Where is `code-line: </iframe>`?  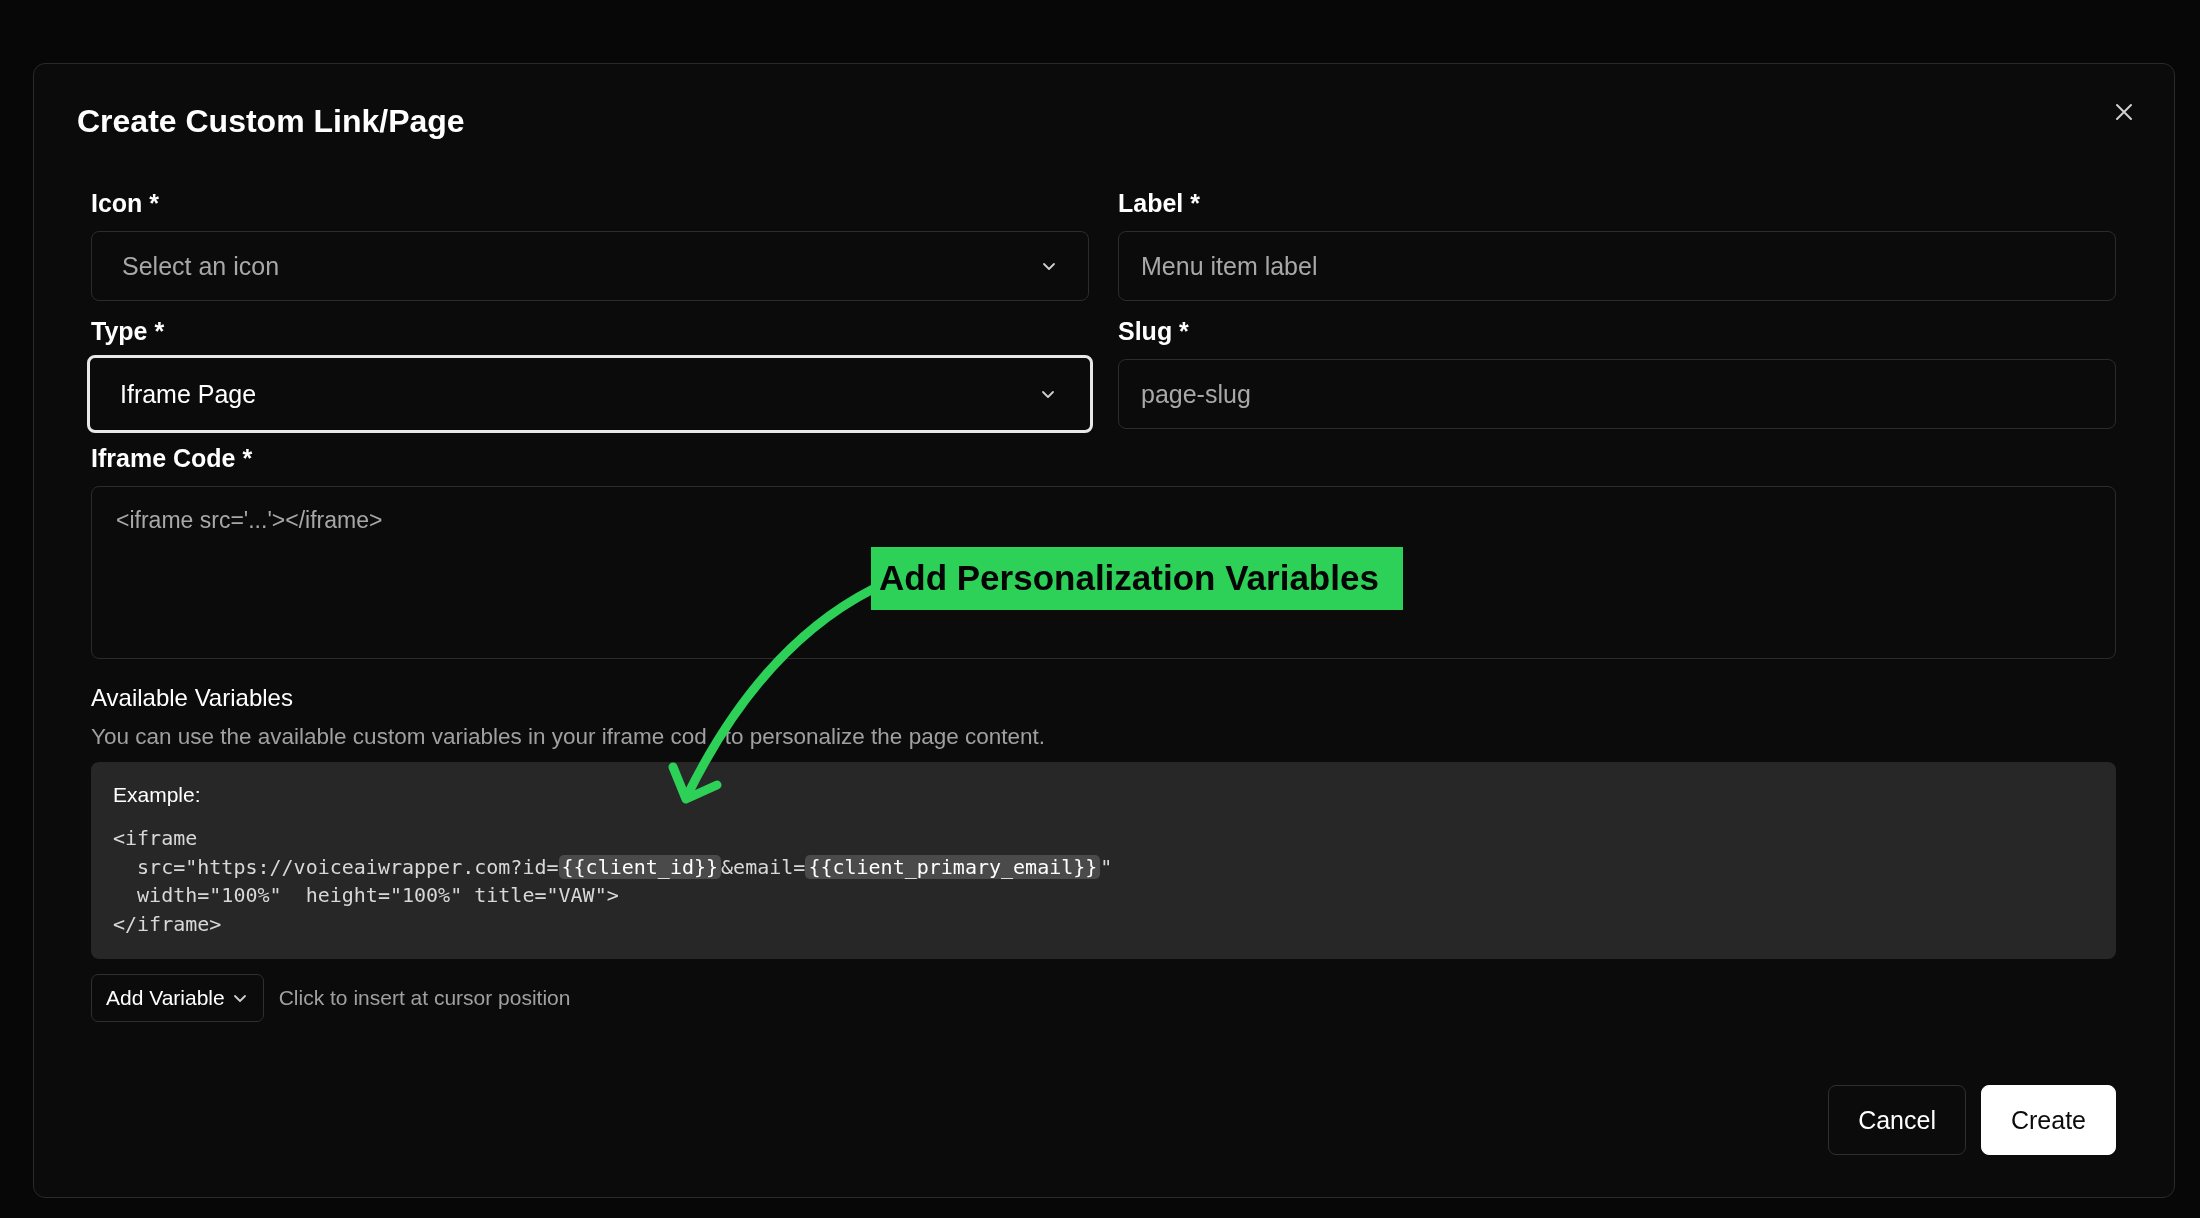 code-line: </iframe> is located at coordinates (168, 924).